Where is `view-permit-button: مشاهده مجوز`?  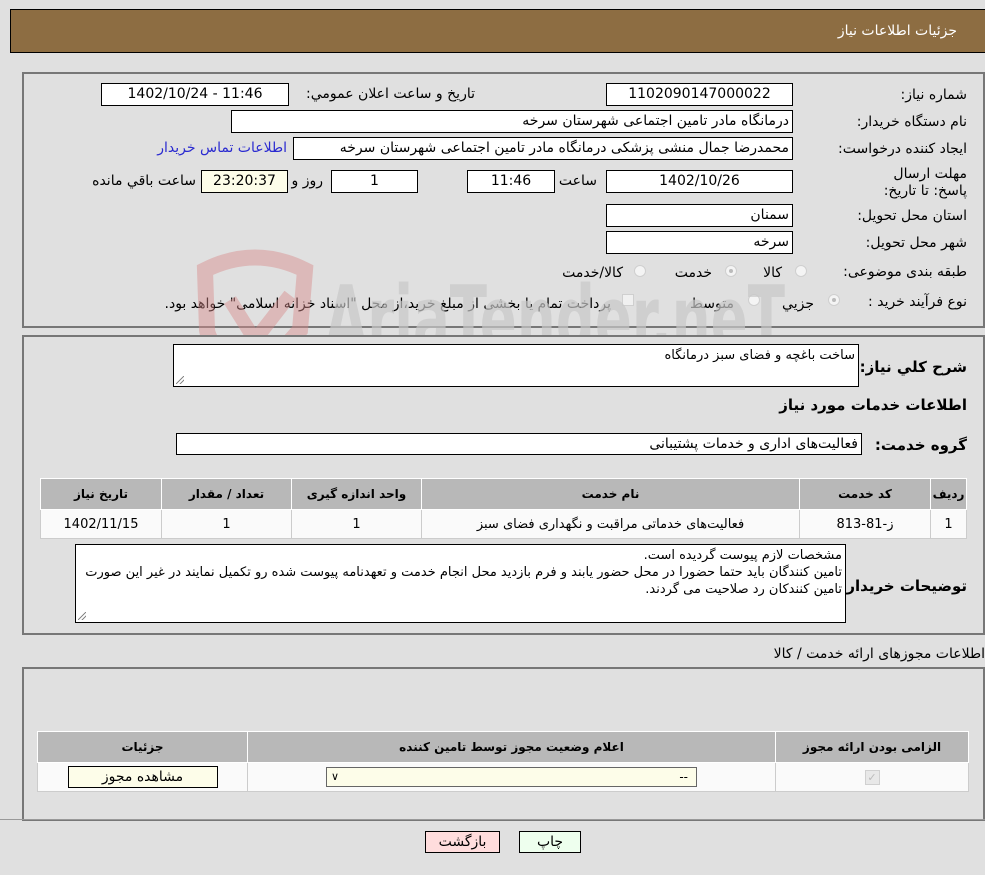 view-permit-button: مشاهده مجوز is located at coordinates (142, 777).